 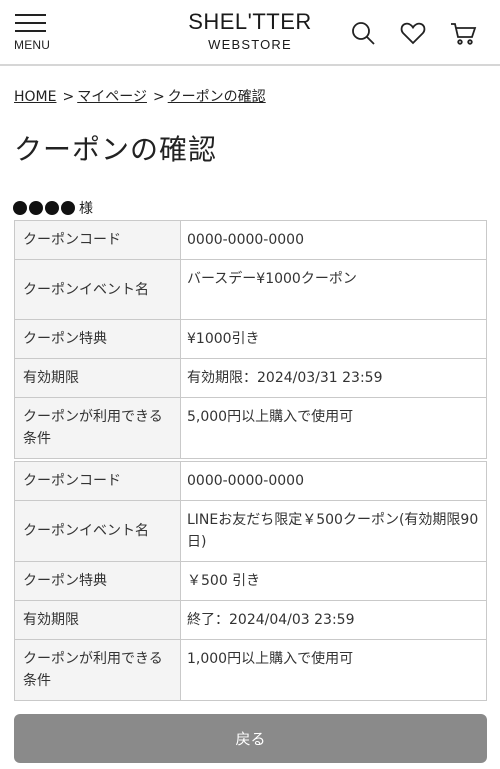 I want to click on customer-name: 様, so click(x=53, y=208).